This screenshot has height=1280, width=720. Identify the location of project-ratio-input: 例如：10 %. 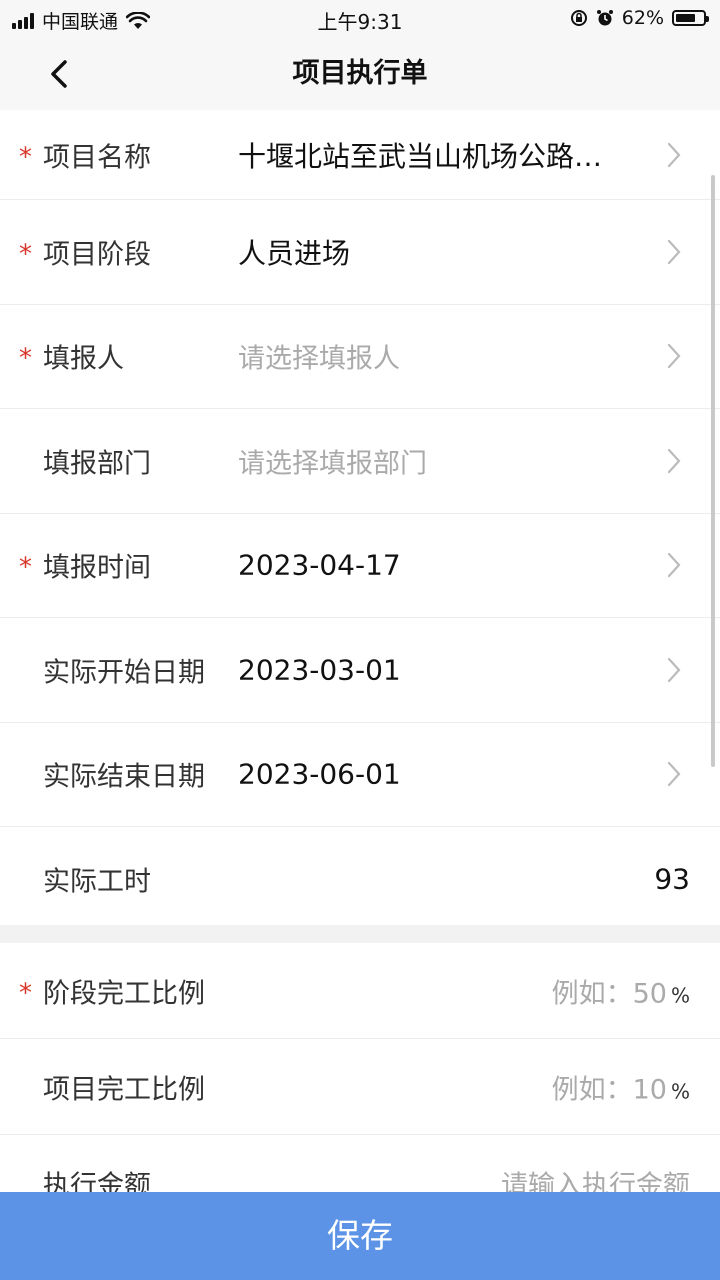
(621, 1086).